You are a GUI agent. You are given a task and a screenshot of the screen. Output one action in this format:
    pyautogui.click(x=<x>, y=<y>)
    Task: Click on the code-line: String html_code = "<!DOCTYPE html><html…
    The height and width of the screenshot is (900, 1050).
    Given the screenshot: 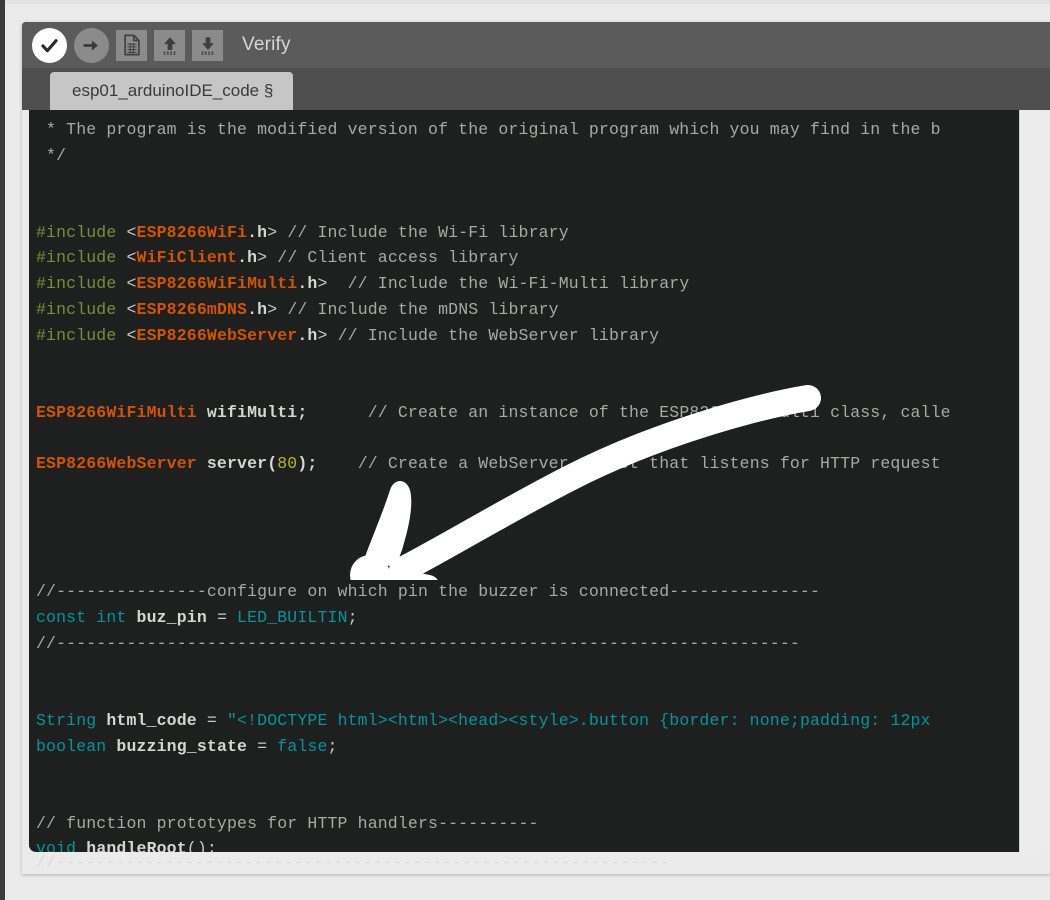 What is the action you would take?
    pyautogui.click(x=528, y=721)
    